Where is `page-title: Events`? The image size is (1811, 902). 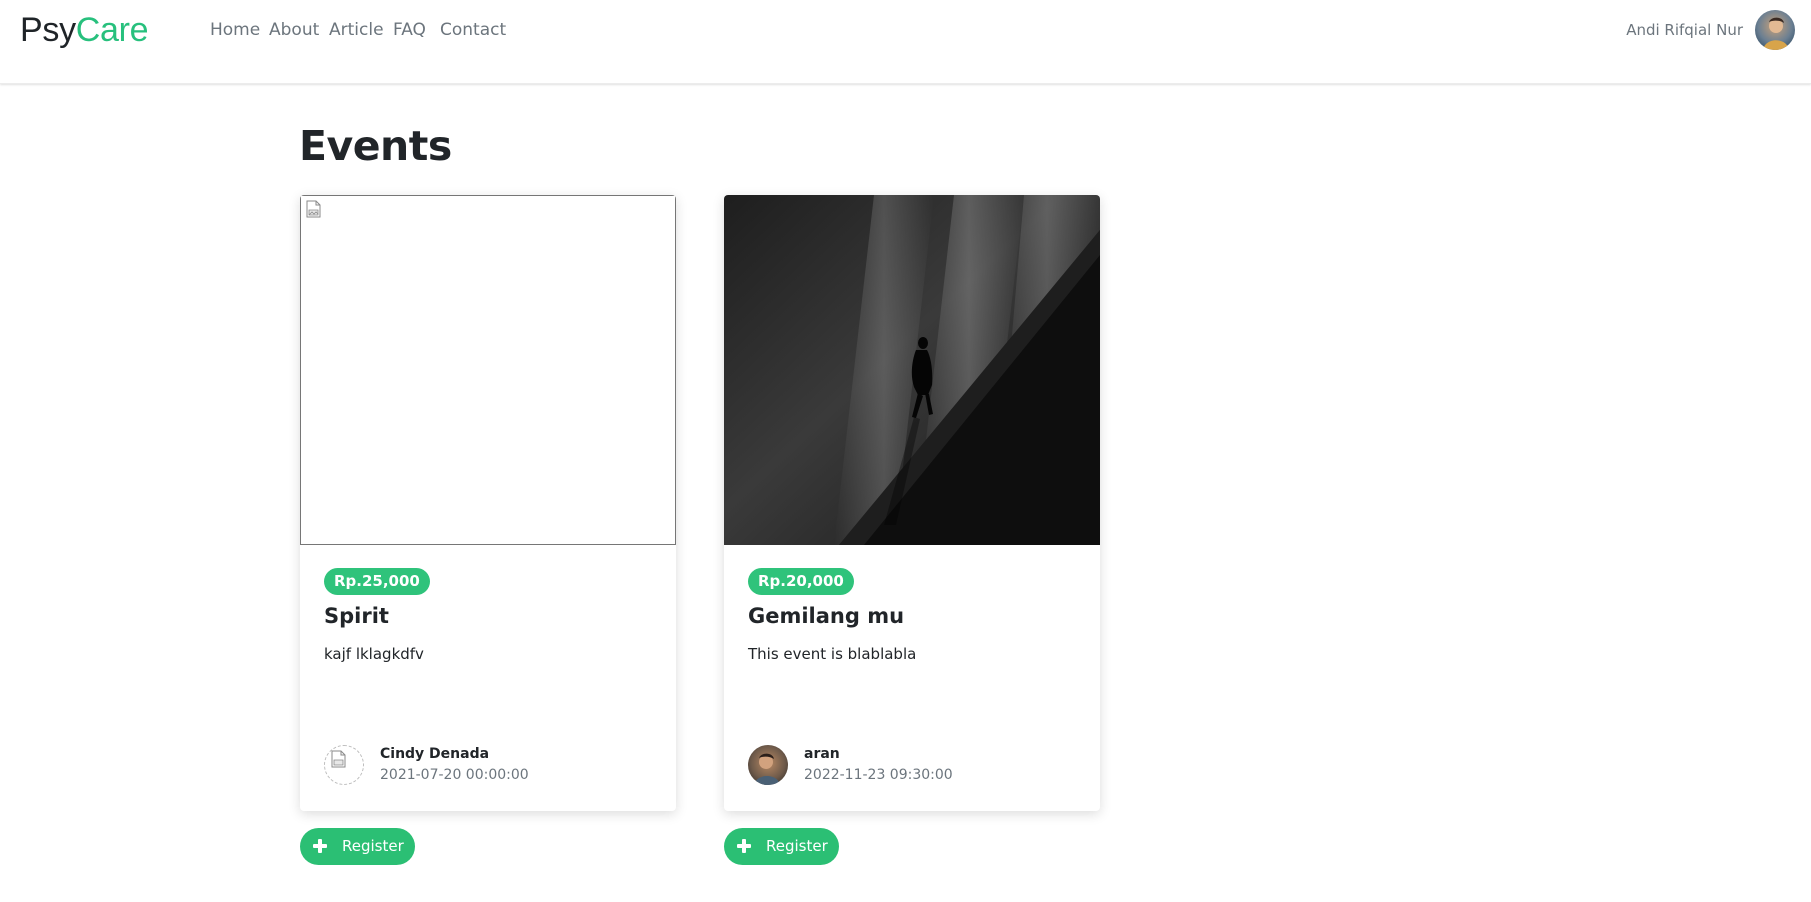
page-title: Events is located at coordinates (375, 146).